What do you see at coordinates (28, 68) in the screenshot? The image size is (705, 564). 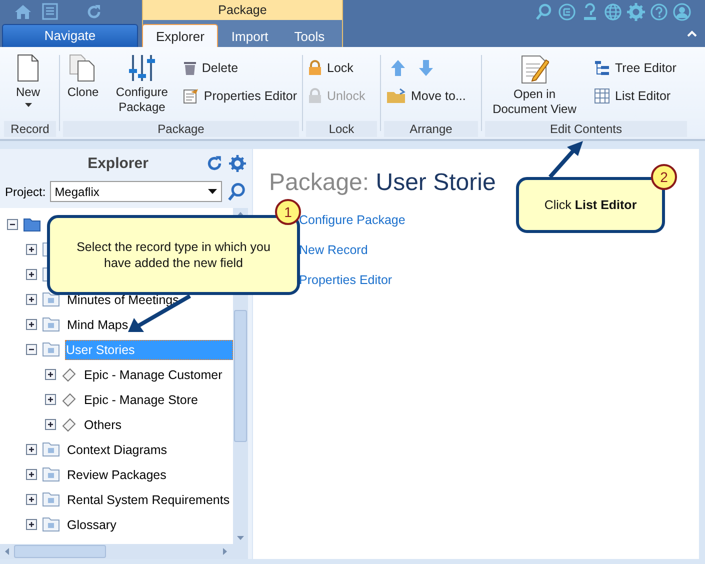 I see `page-icon` at bounding box center [28, 68].